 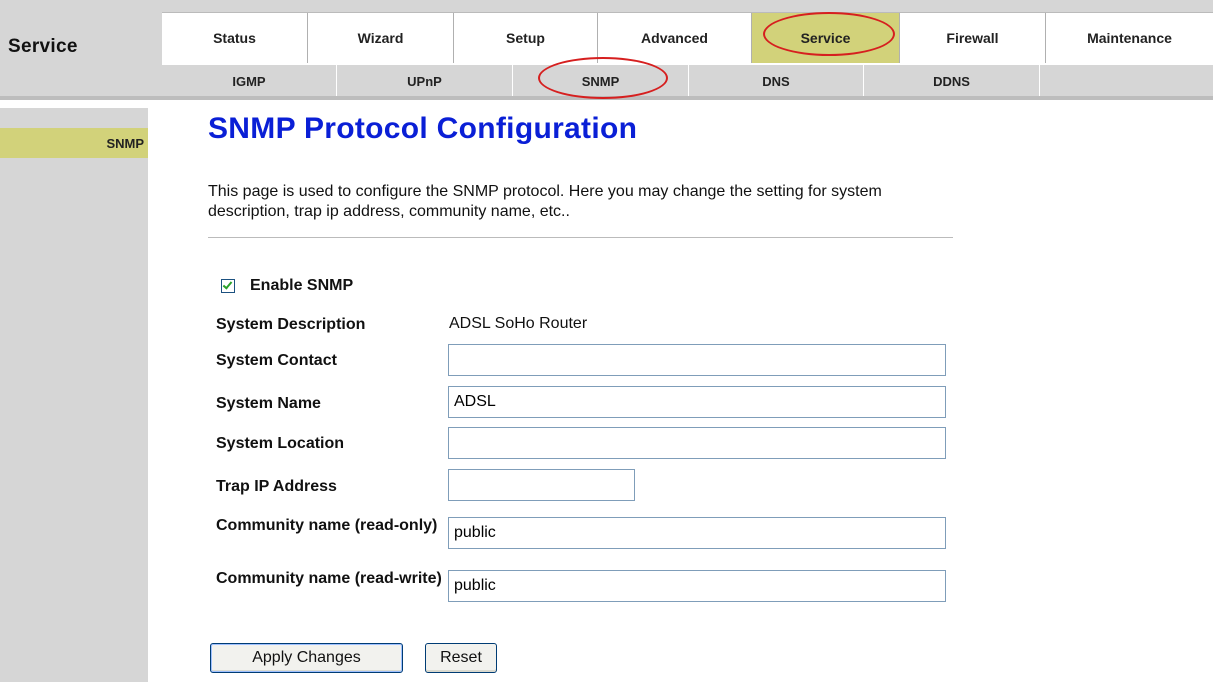 I want to click on enable-snmp-checkbox, so click(x=228, y=286).